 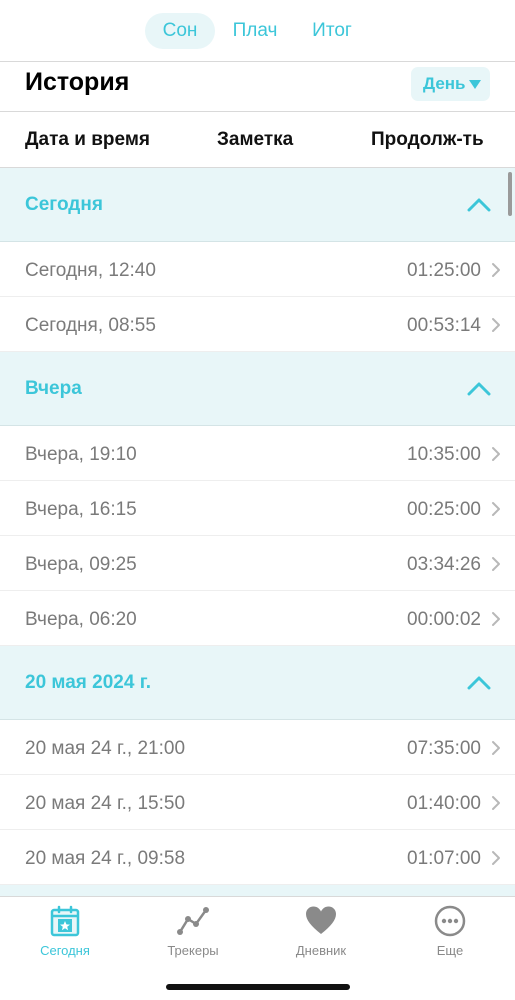 I want to click on entry-datetime: Сегодня, 12:40, so click(x=90, y=270).